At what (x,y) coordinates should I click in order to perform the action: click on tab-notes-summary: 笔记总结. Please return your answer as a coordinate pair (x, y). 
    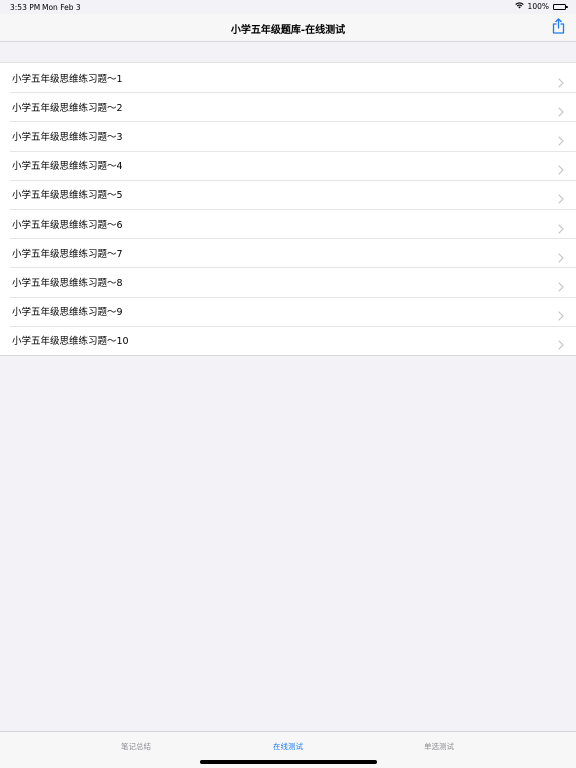
    Looking at the image, I should click on (136, 746).